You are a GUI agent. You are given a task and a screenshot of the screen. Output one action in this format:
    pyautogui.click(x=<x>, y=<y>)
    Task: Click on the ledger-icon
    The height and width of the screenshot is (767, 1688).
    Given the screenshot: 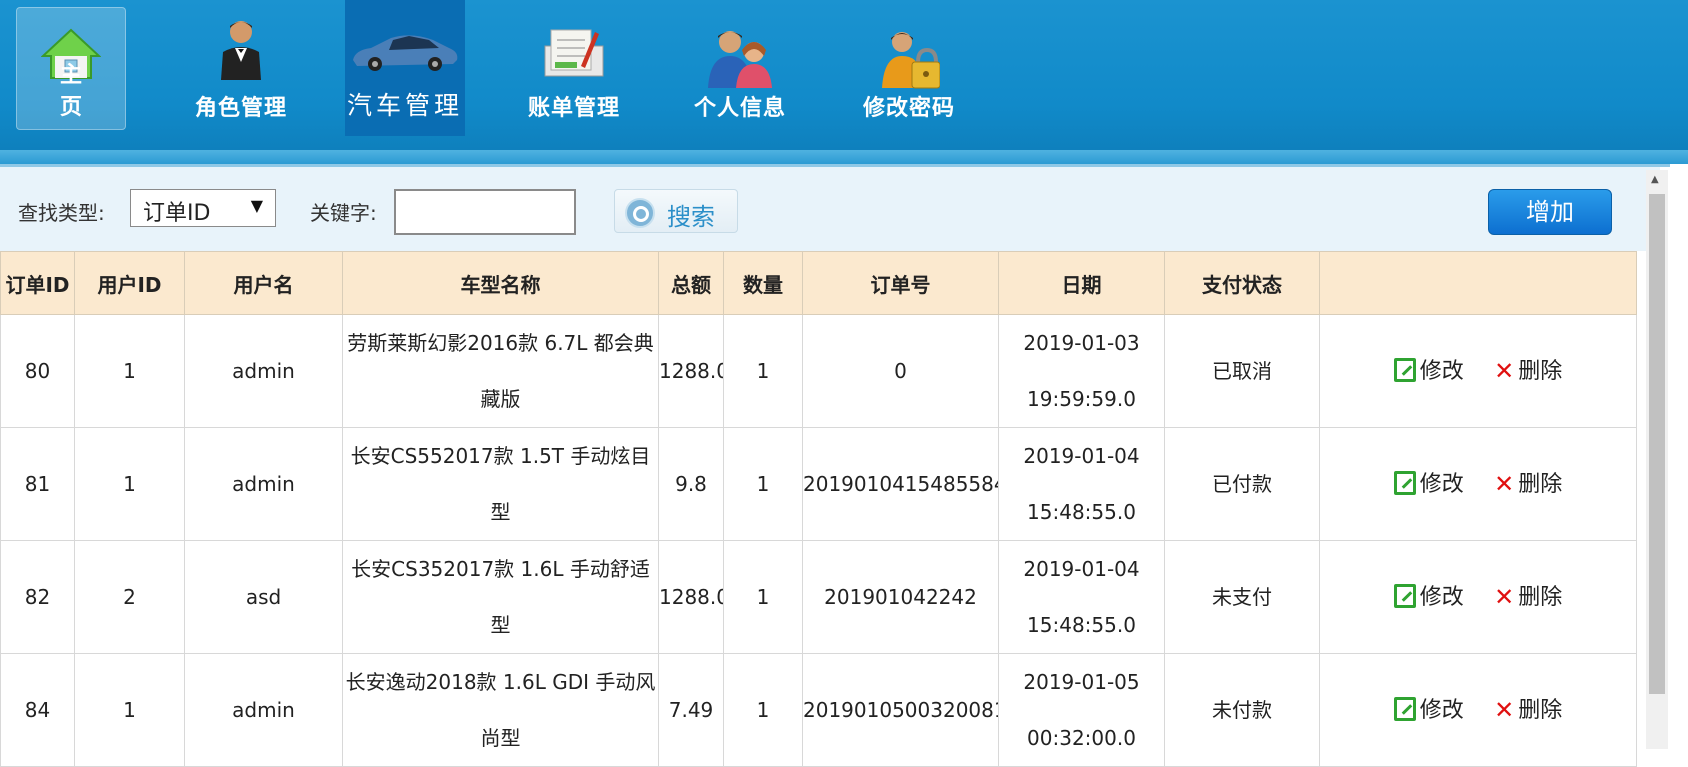 What is the action you would take?
    pyautogui.click(x=574, y=57)
    